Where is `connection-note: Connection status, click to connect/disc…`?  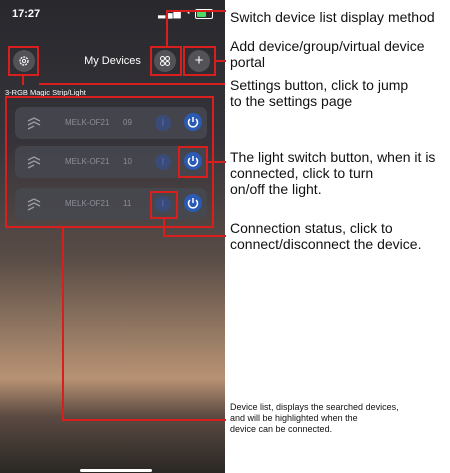
connection-note: Connection status, click to connect/disc… is located at coordinates (326, 236).